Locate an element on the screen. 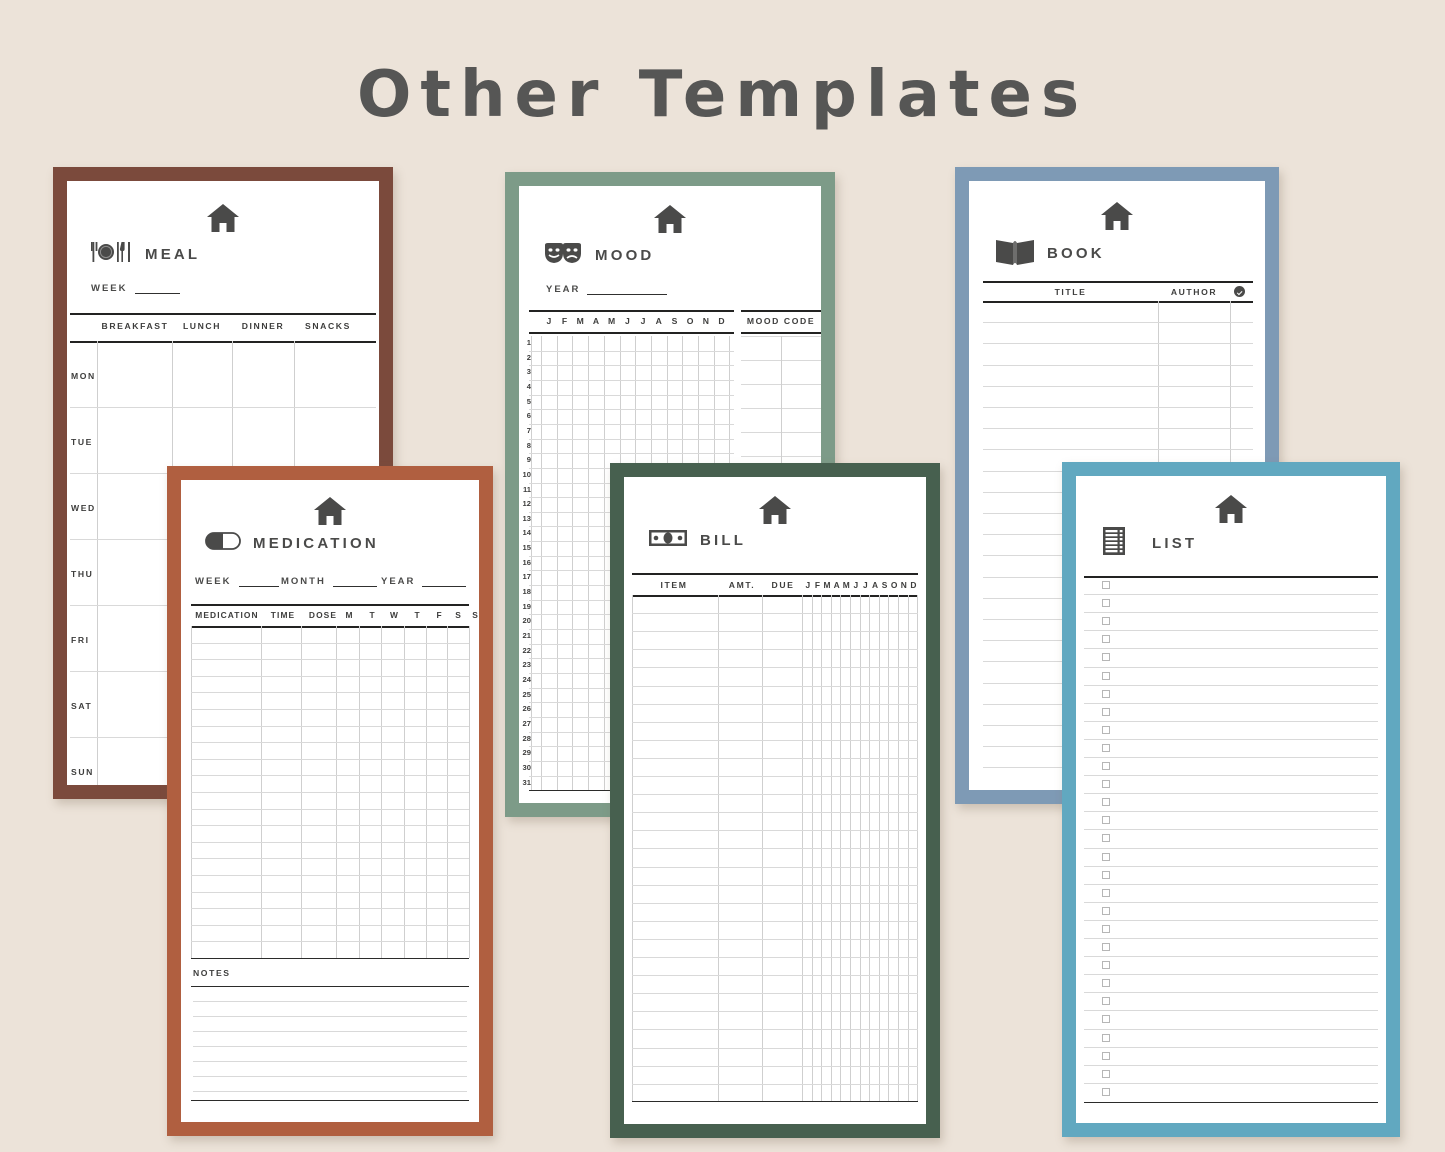  mood-head-bottom-rule is located at coordinates (631, 333).